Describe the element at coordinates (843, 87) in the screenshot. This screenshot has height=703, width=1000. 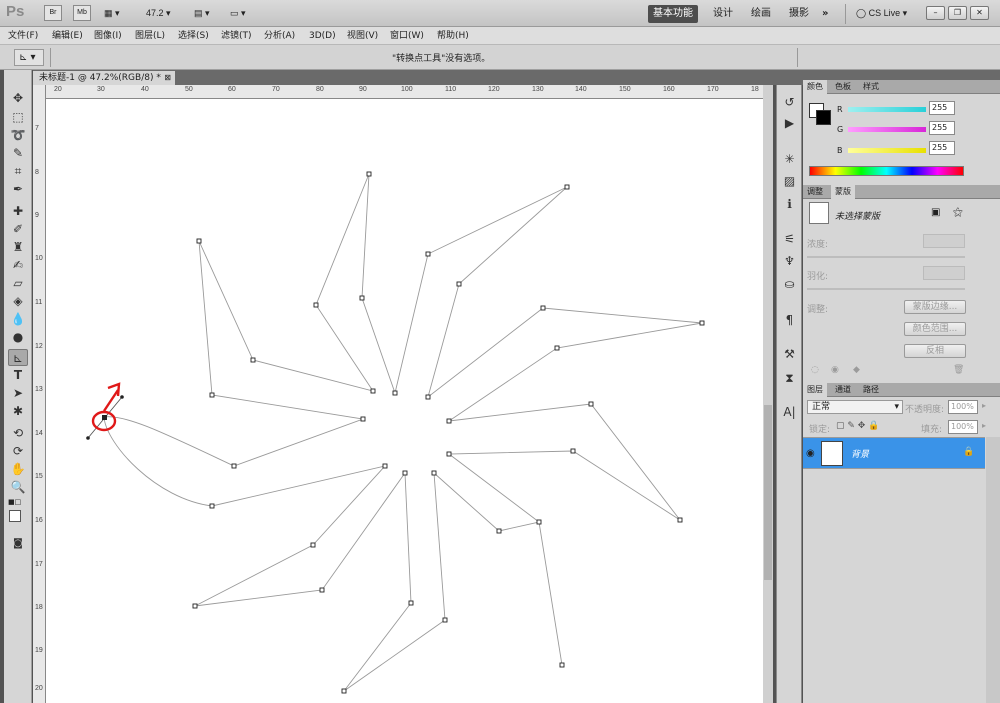
I see `tab-swatches: 色板` at that location.